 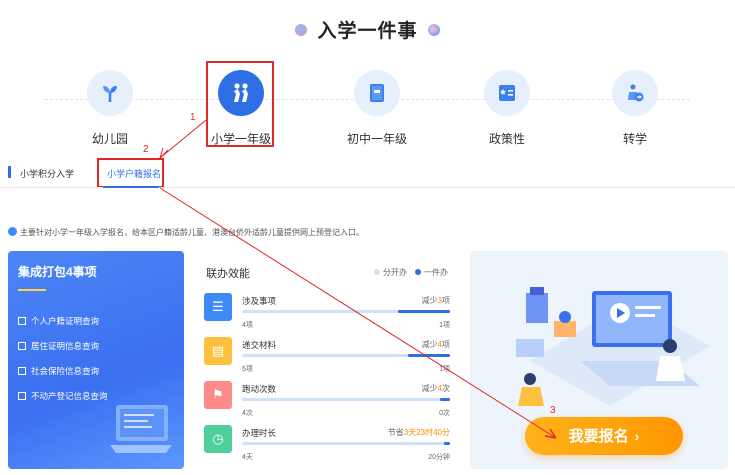 What do you see at coordinates (604, 436) in the screenshot?
I see `apply-button: 我要报名 ›` at bounding box center [604, 436].